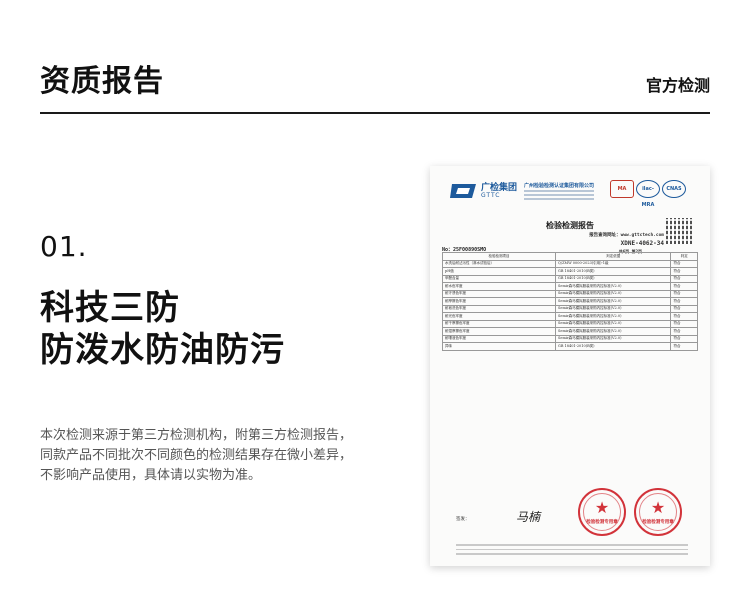  I want to click on sign-label: 签发：, so click(463, 519).